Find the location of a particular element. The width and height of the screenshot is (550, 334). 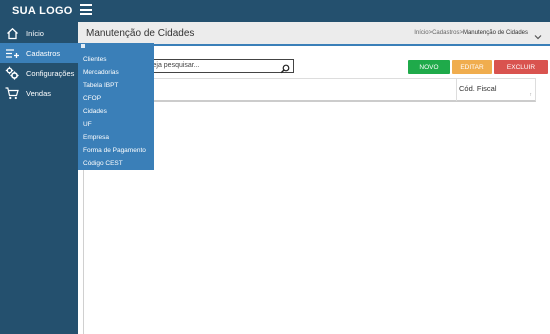

cart-icon is located at coordinates (12, 93).